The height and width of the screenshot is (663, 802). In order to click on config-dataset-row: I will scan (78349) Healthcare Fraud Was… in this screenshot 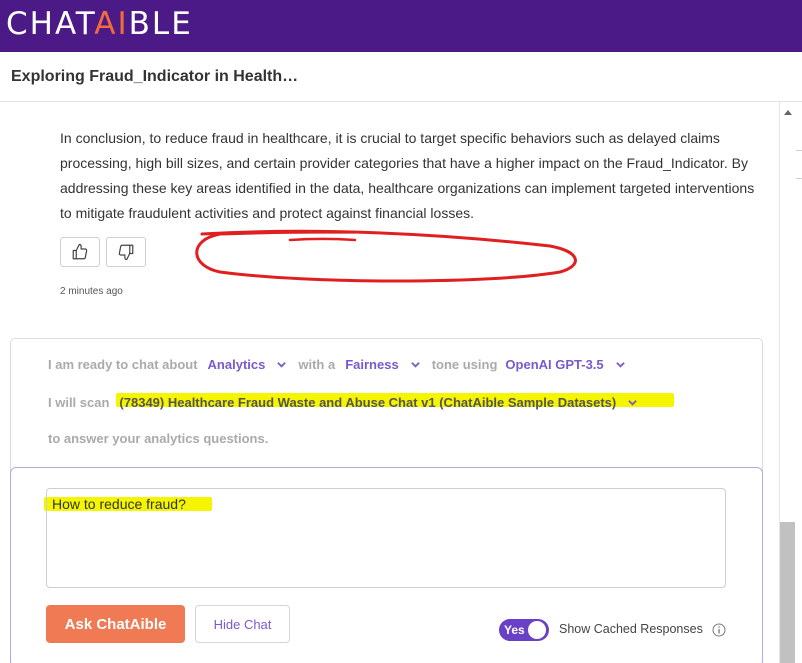, I will do `click(348, 402)`.